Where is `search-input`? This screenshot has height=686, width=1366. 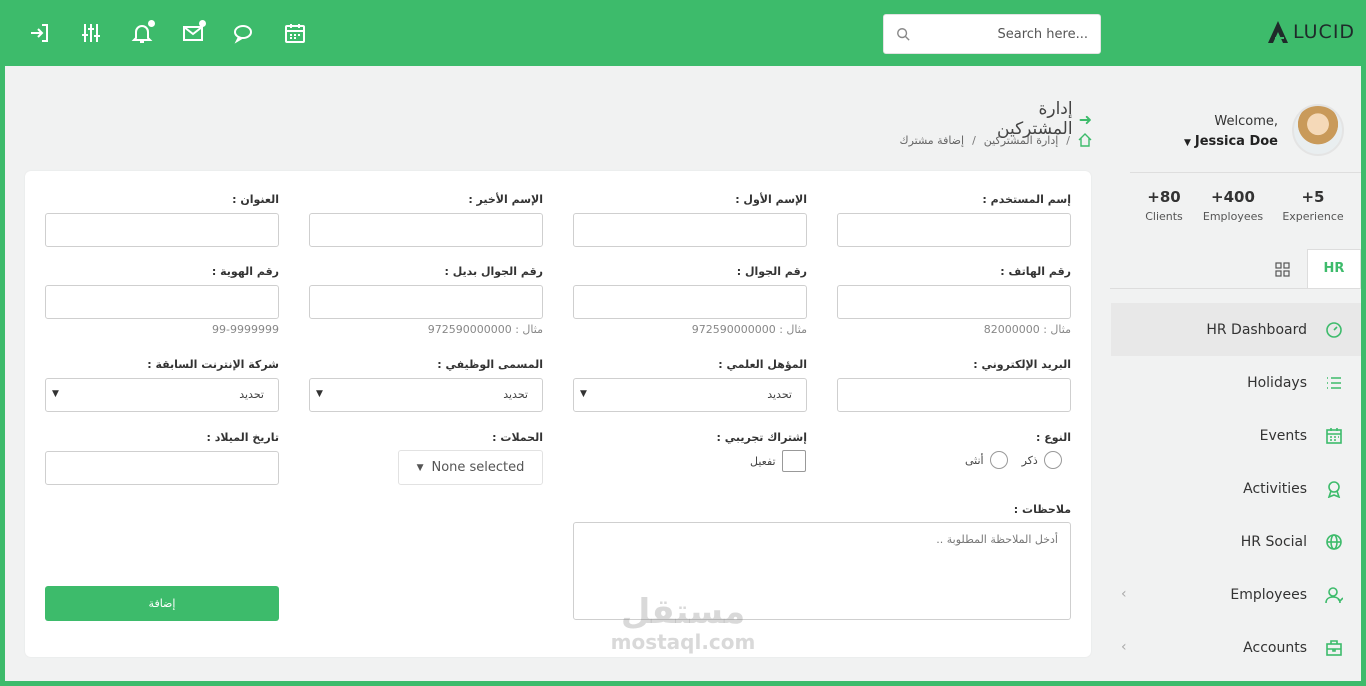 search-input is located at coordinates (992, 34).